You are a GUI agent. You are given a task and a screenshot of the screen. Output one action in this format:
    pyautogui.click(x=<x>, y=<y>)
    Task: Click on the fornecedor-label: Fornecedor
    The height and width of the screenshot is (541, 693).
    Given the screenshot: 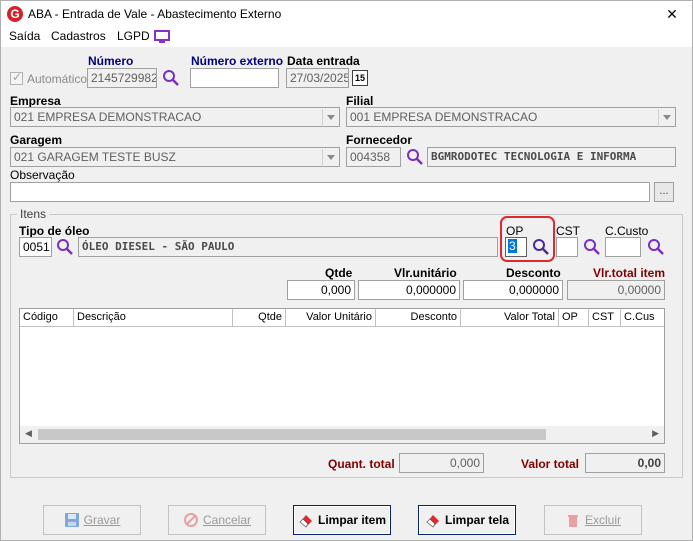 What is the action you would take?
    pyautogui.click(x=379, y=140)
    